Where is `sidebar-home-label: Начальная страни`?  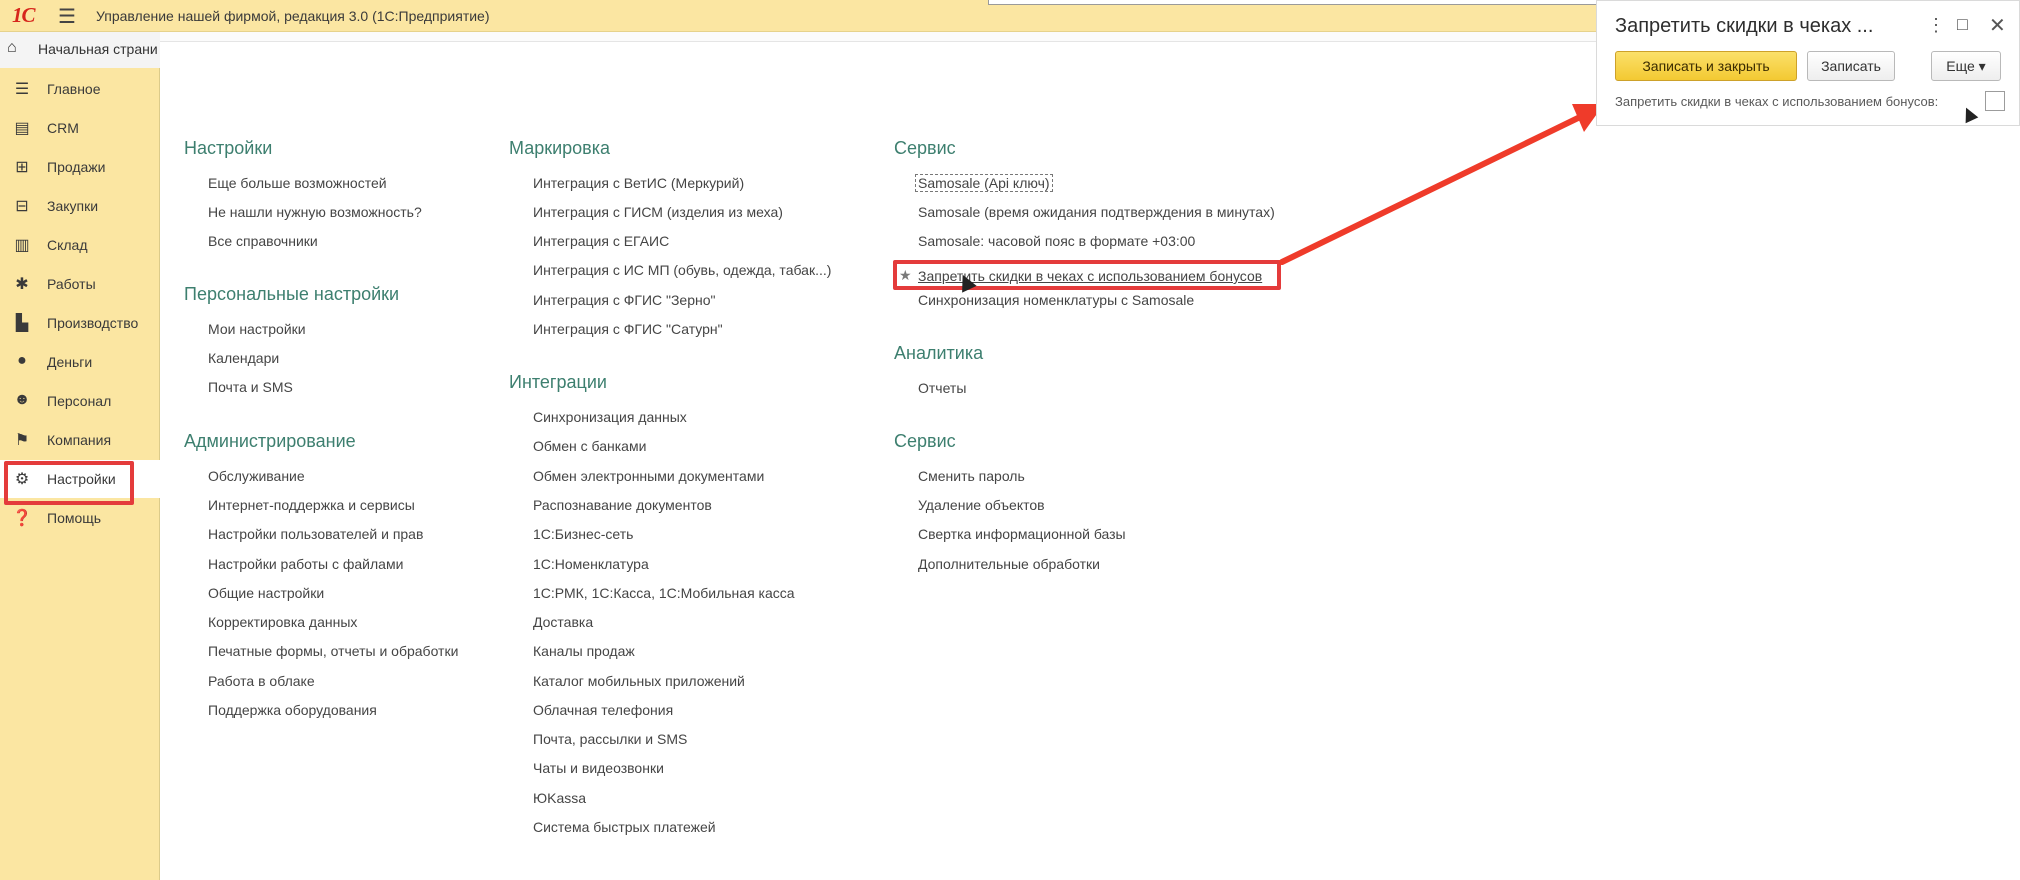 sidebar-home-label: Начальная страни is located at coordinates (98, 49).